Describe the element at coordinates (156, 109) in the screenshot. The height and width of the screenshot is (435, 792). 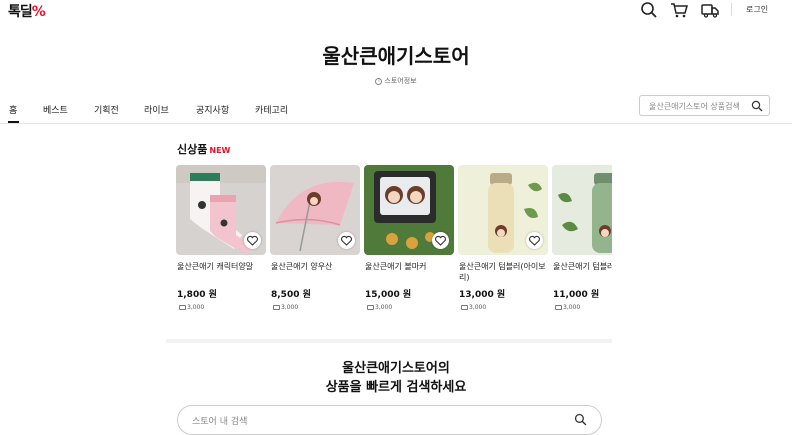
I see `tab-live: 라이브` at that location.